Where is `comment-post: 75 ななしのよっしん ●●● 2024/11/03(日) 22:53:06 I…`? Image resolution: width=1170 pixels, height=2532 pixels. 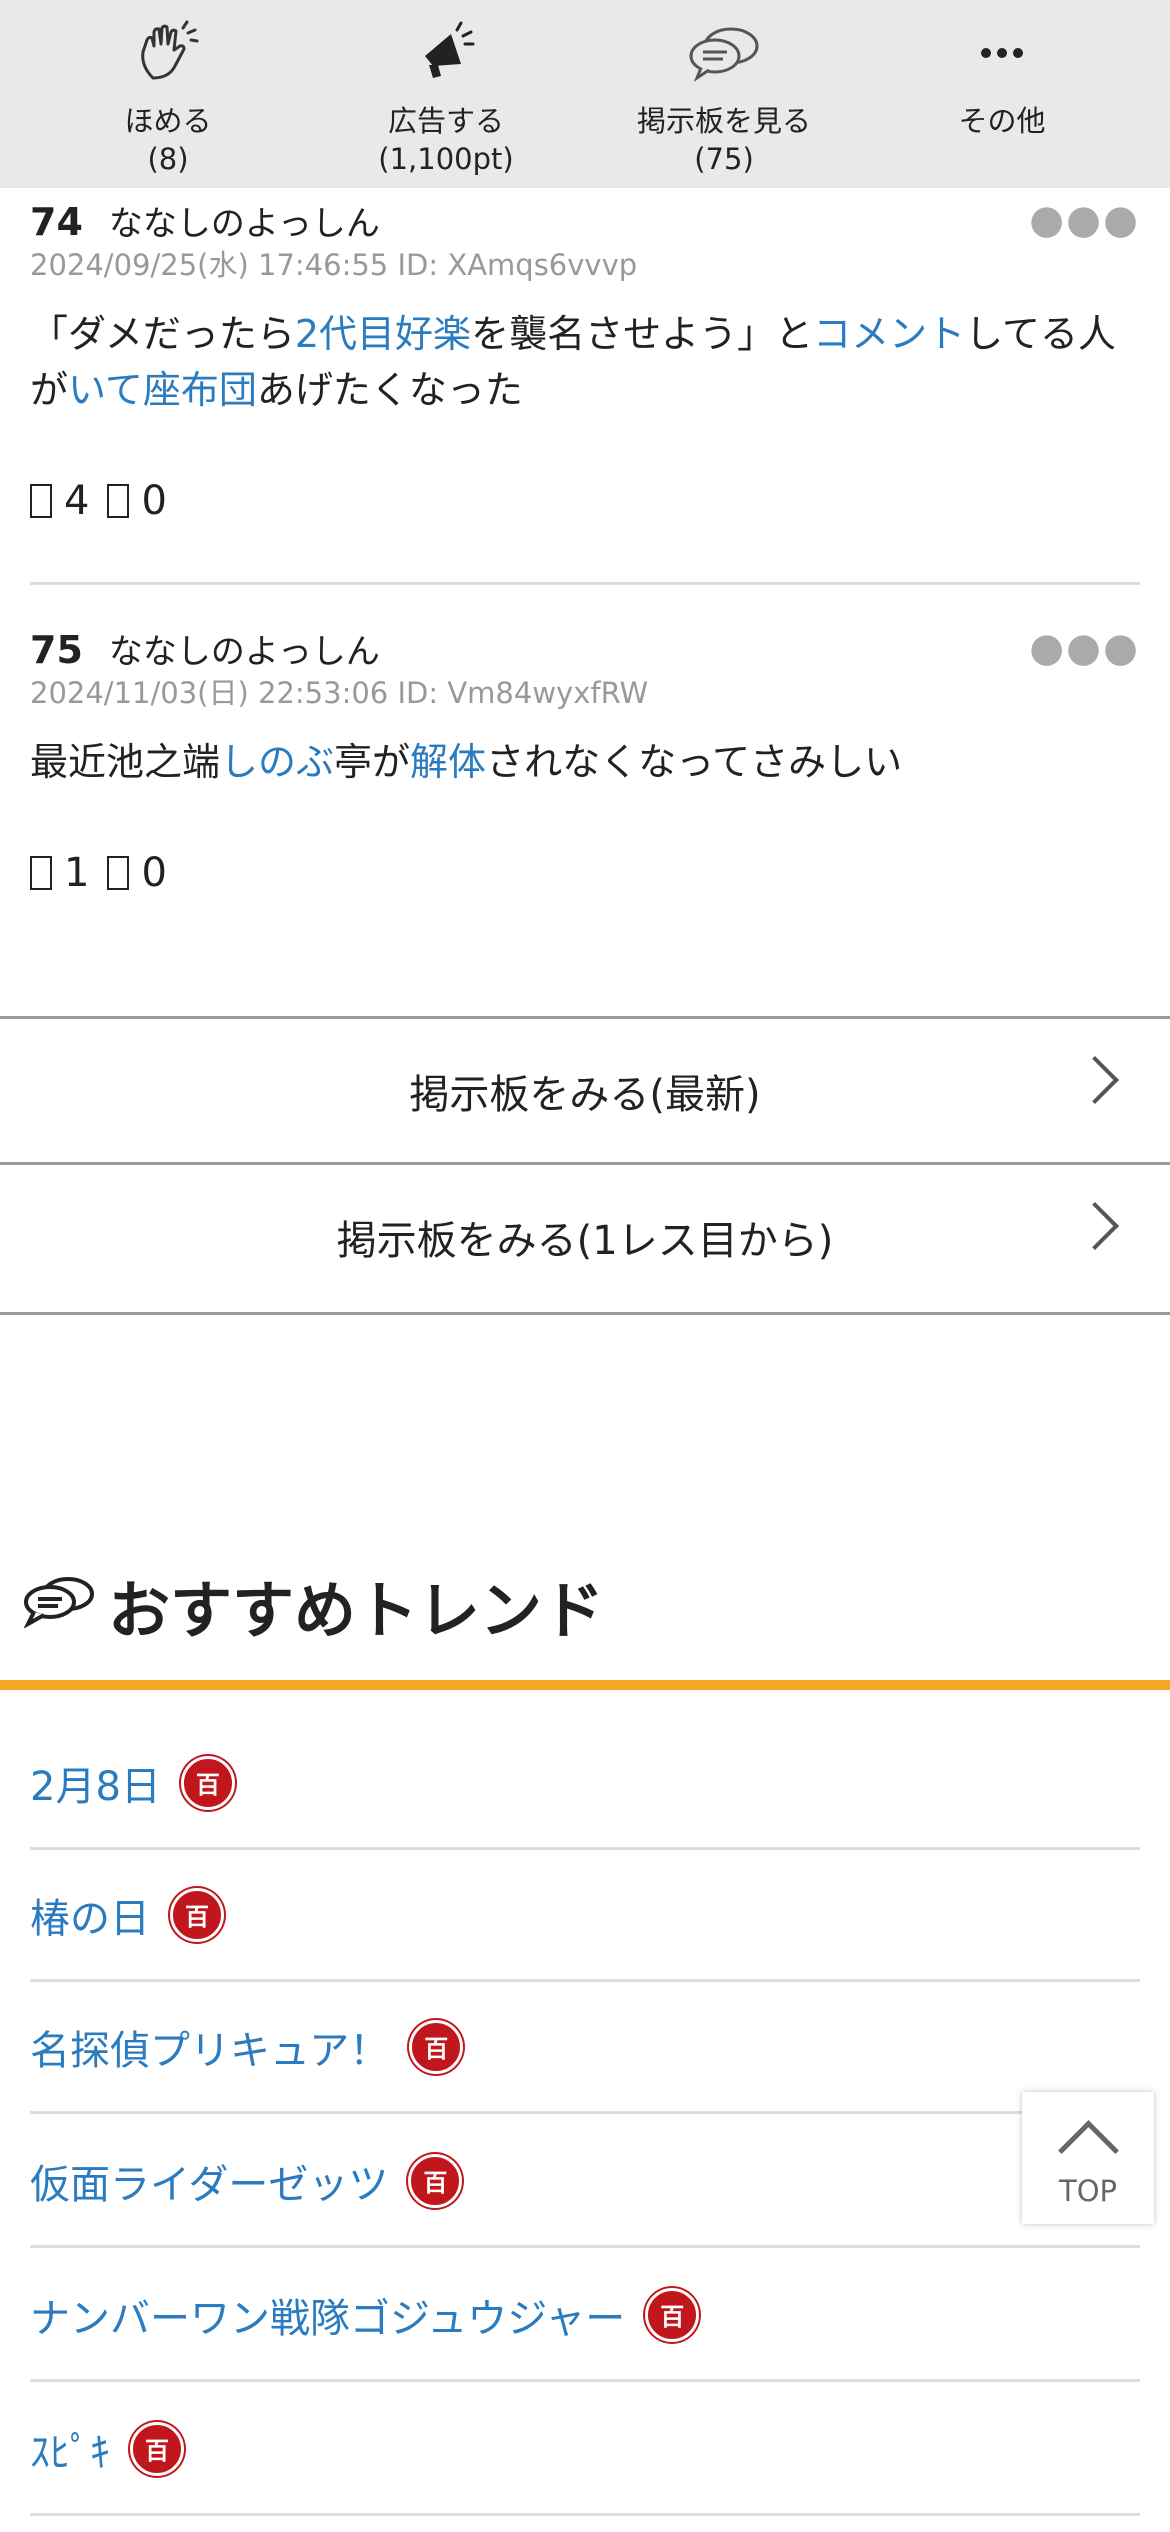 comment-post: 75 ななしのよっしん ●●● 2024/11/03(日) 22:53:06 I… is located at coordinates (585, 760).